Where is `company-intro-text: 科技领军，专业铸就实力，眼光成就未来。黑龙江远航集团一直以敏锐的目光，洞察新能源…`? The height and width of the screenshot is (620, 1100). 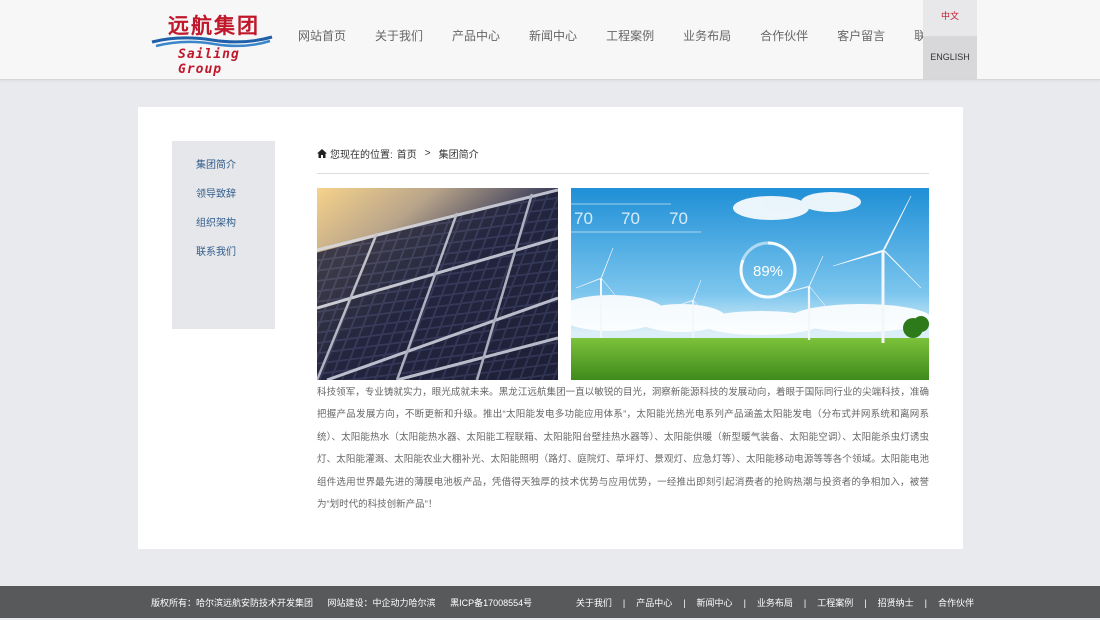
company-intro-text: 科技领军，专业铸就实力，眼光成就未来。黑龙江远航集团一直以敏锐的目光，洞察新能源… is located at coordinates (623, 449).